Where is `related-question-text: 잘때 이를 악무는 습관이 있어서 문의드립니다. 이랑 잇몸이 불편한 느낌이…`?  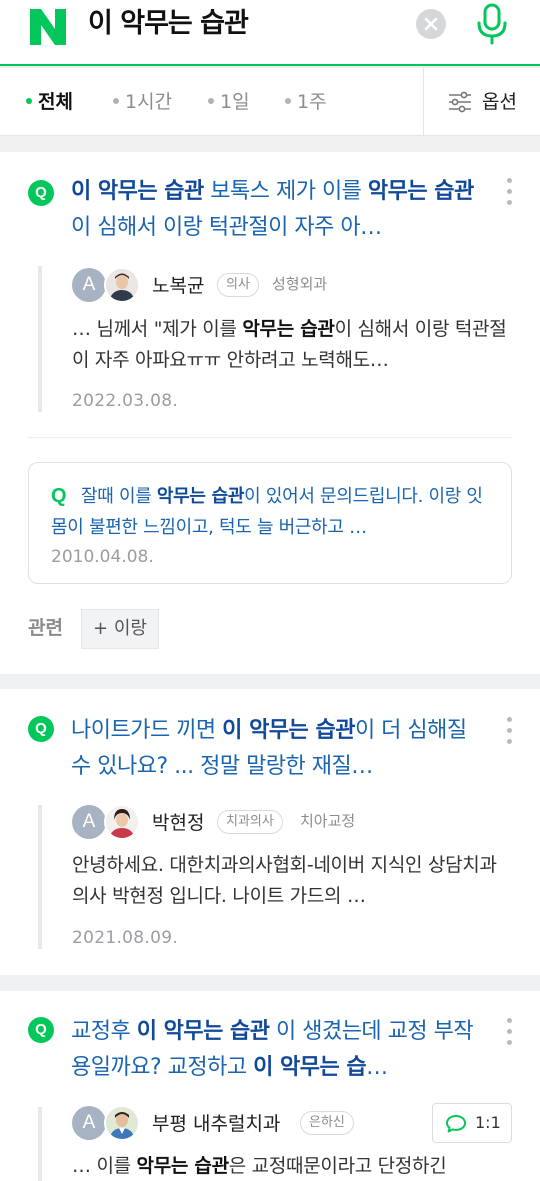 related-question-text: 잘때 이를 악무는 습관이 있어서 문의드립니다. 이랑 잇몸이 불편한 느낌이… is located at coordinates (267, 512).